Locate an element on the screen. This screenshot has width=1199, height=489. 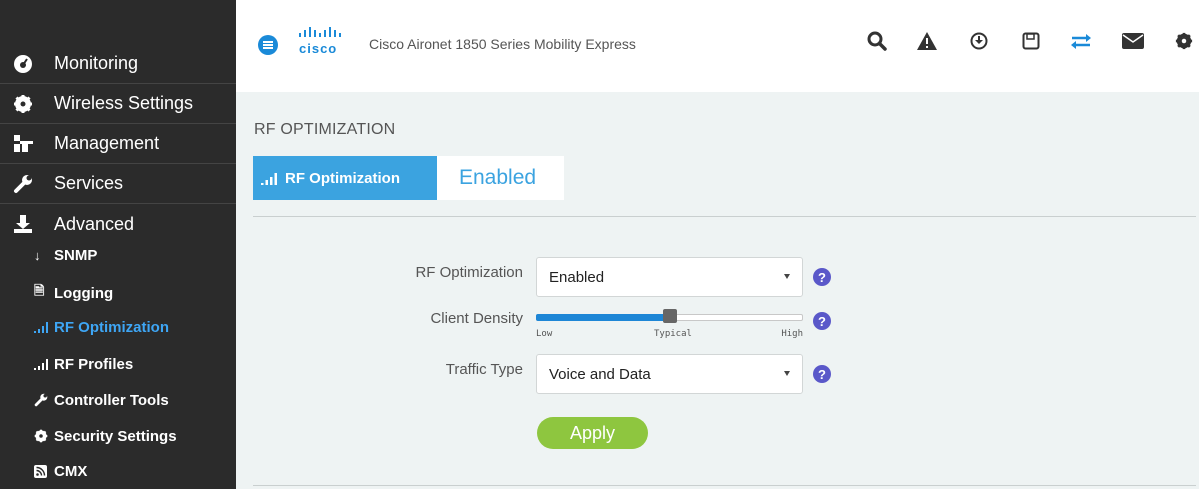
warning-icon is located at coordinates (927, 41).